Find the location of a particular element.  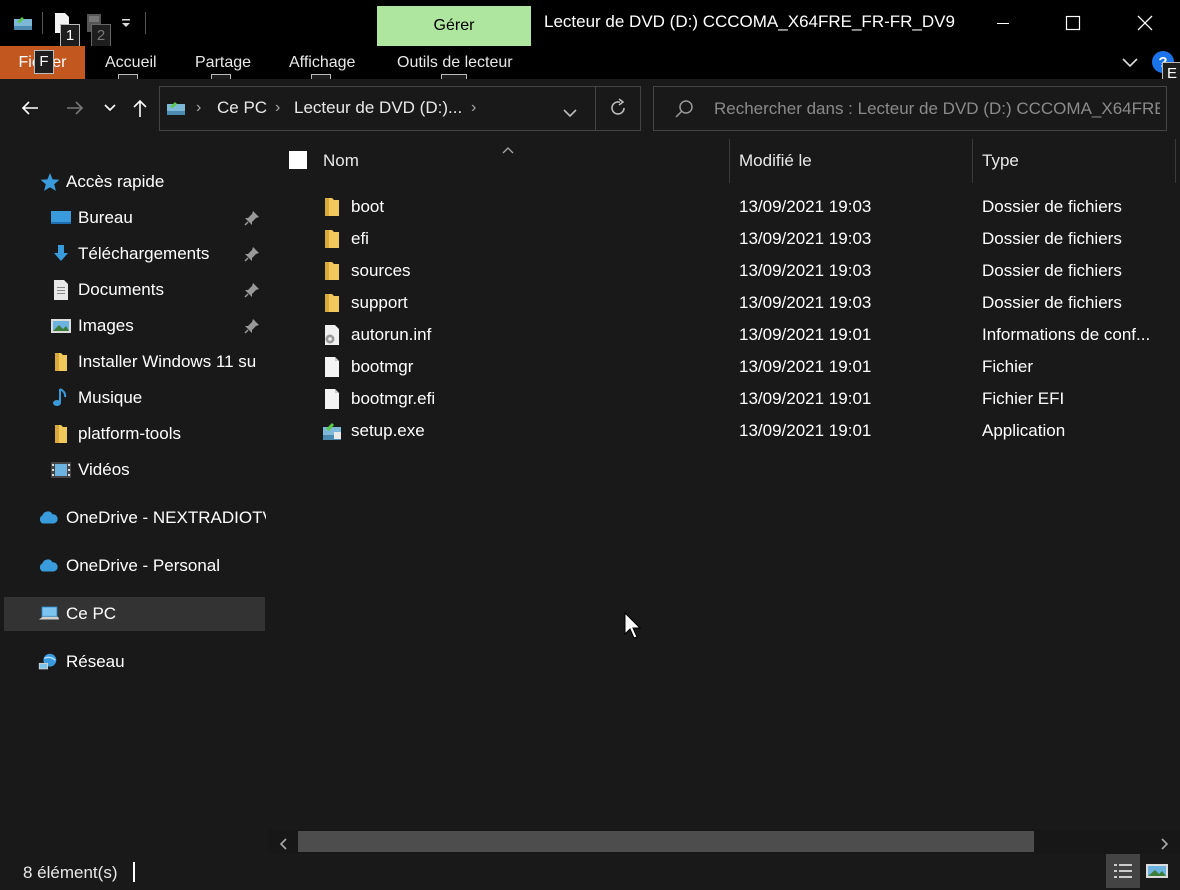

nav-onedrive-personal: OneDrive - Personal is located at coordinates (133, 566).